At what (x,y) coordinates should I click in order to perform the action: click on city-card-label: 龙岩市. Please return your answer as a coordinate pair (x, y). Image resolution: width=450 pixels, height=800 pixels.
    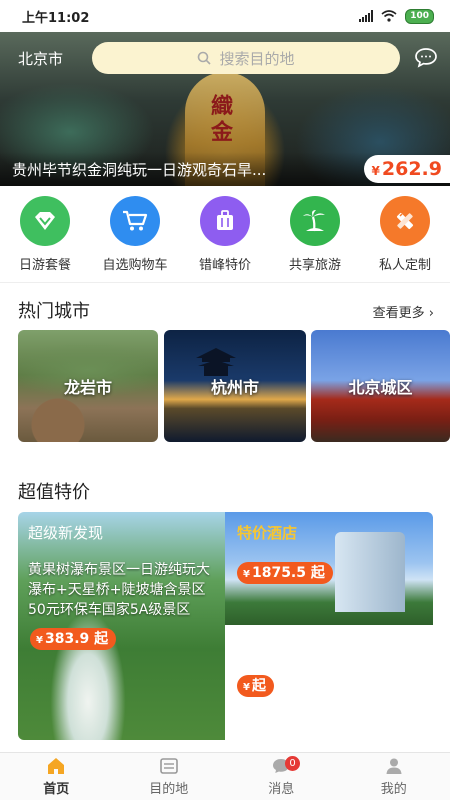
    Looking at the image, I should click on (87, 387).